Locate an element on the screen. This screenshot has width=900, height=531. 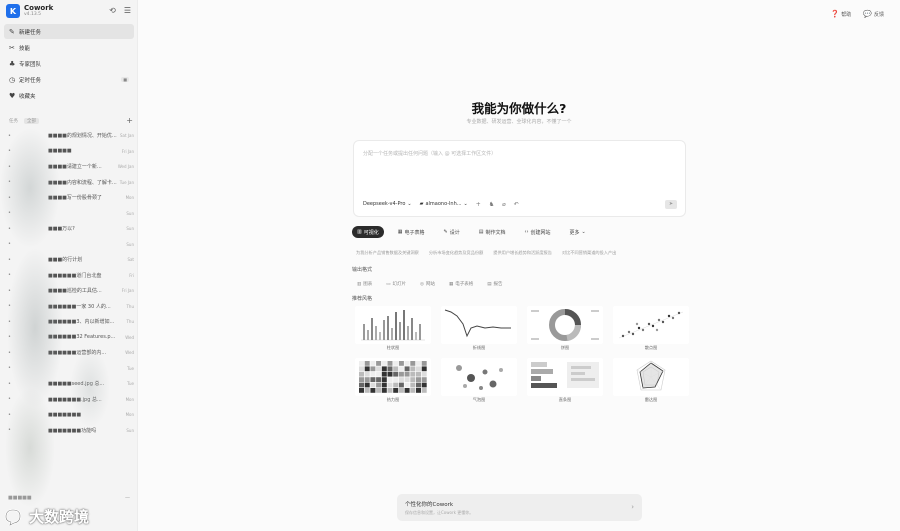
app-name: Cowork is located at coordinates (39, 8).